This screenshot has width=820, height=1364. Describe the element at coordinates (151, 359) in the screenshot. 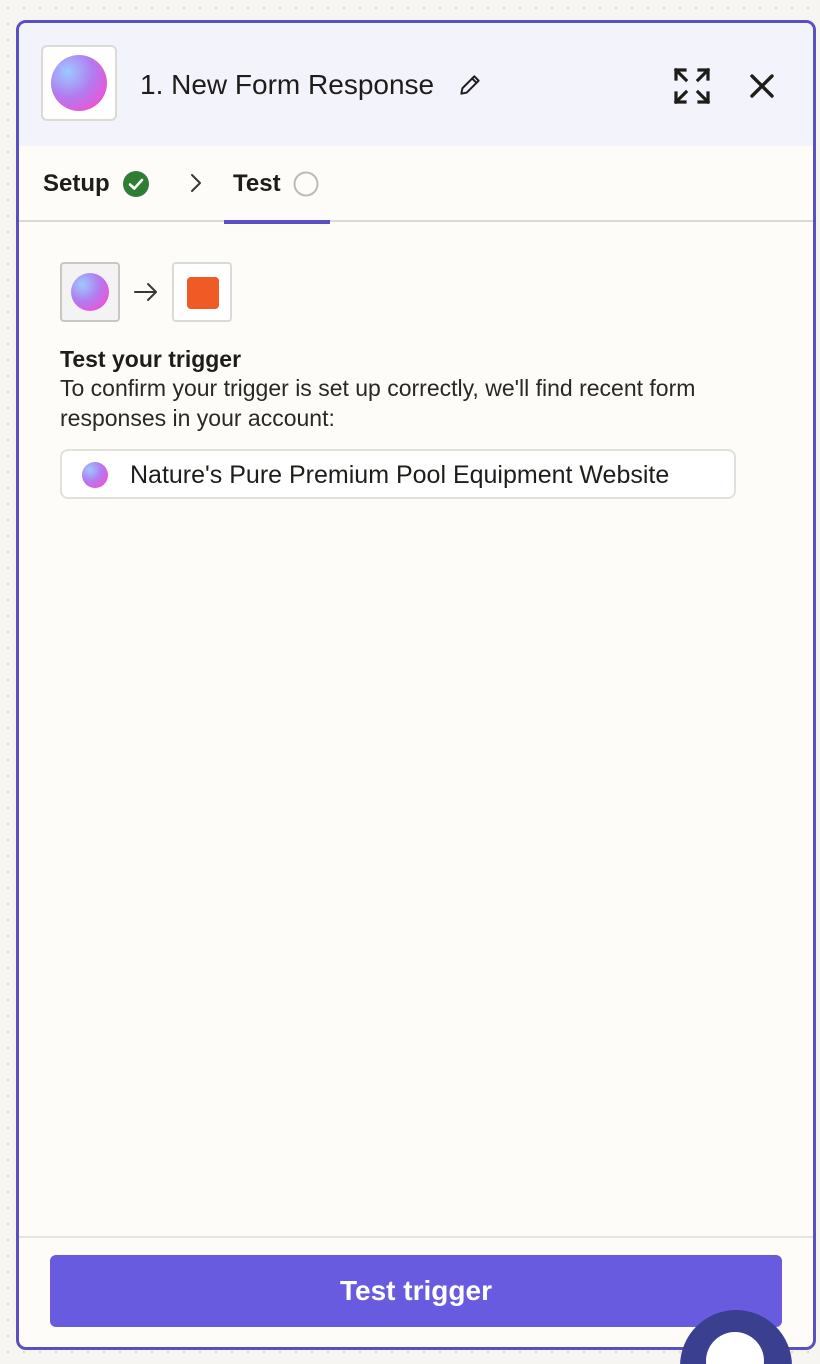

I see `test-heading: Test your trigger` at that location.